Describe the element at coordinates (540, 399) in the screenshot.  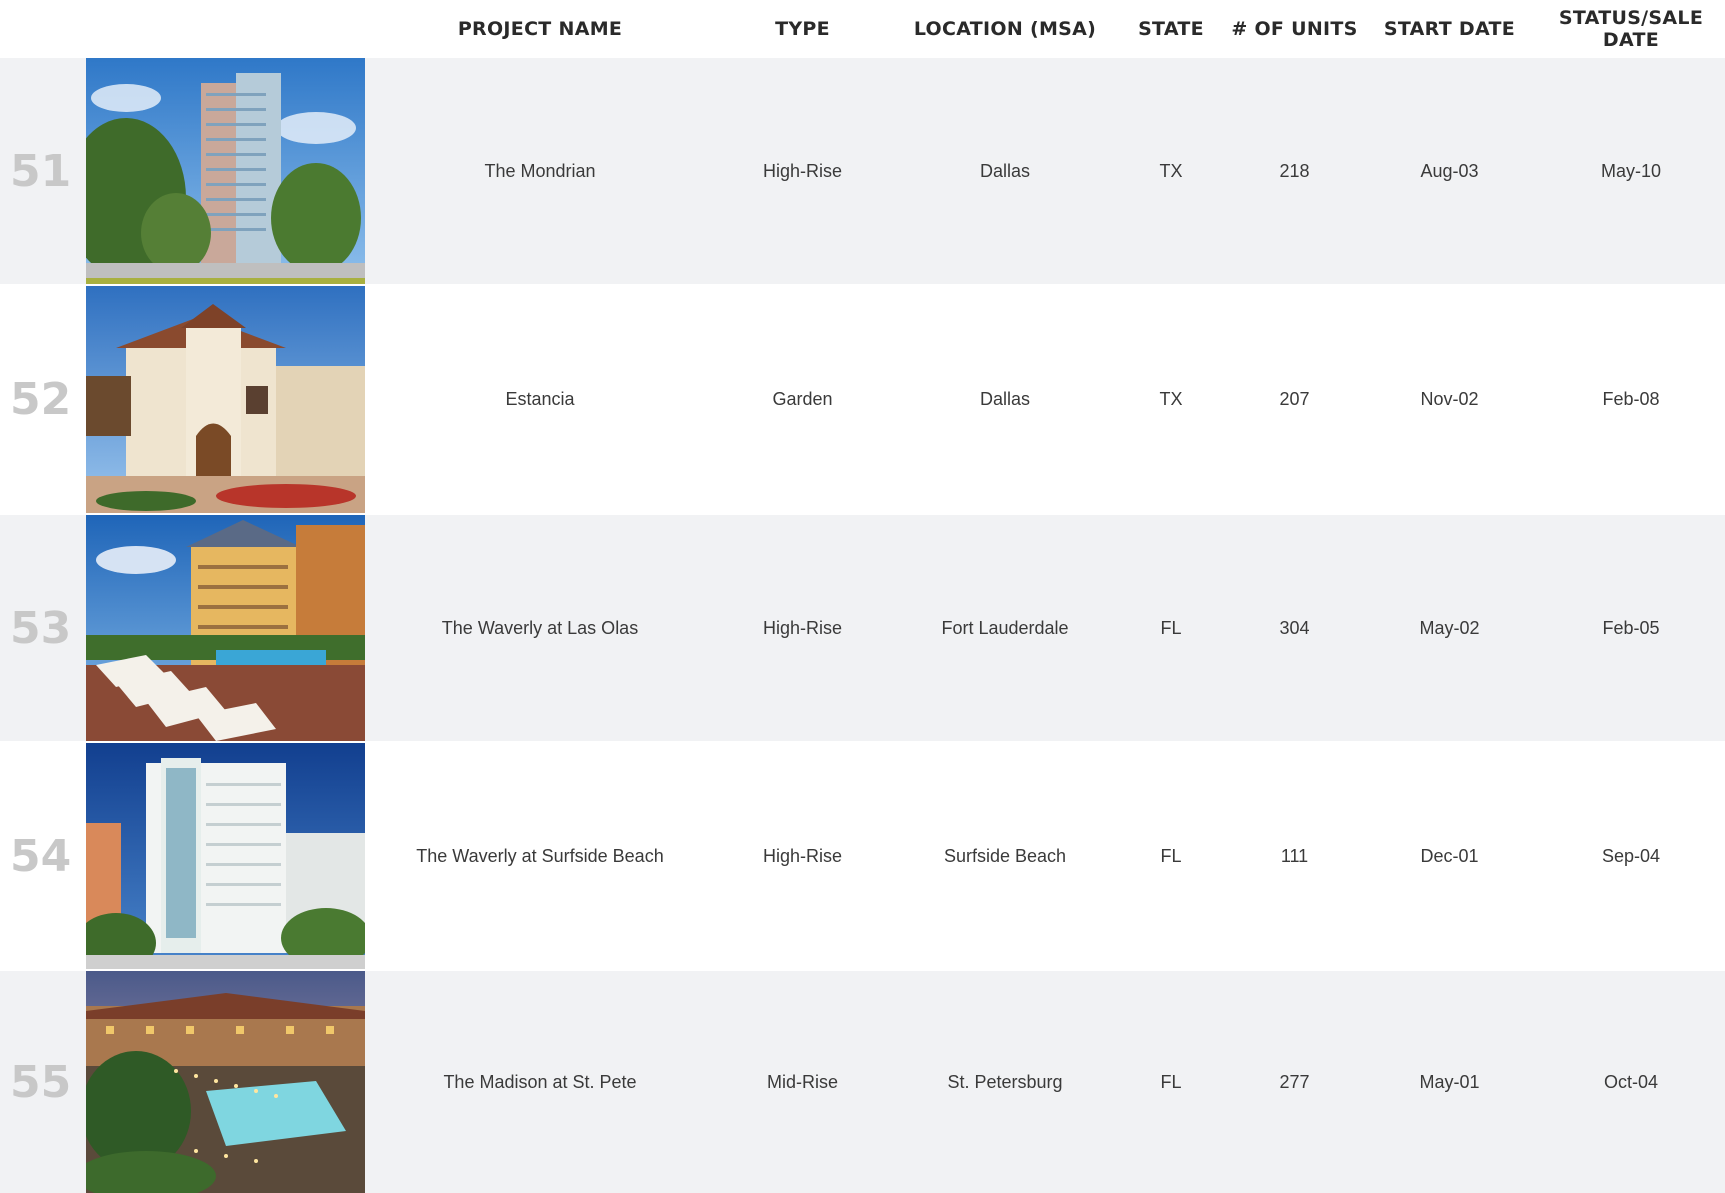
I see `project-name: Estancia` at that location.